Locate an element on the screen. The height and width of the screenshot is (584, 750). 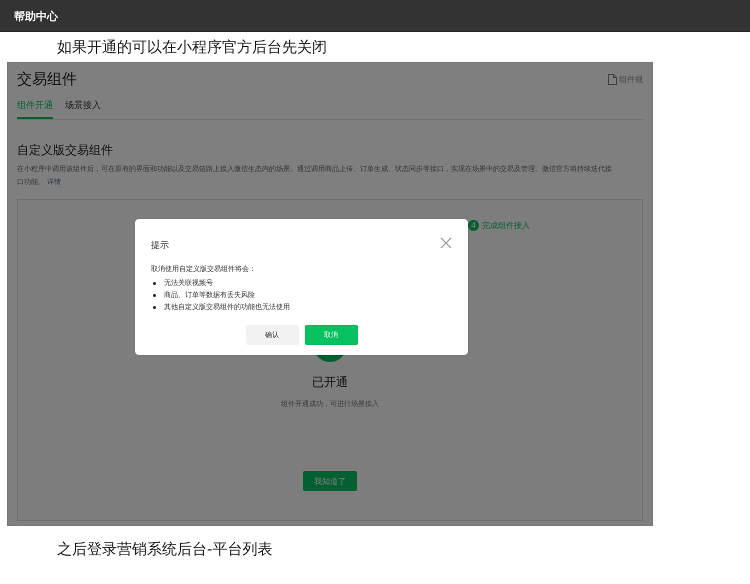
tab: 场景接入 is located at coordinates (83, 109).